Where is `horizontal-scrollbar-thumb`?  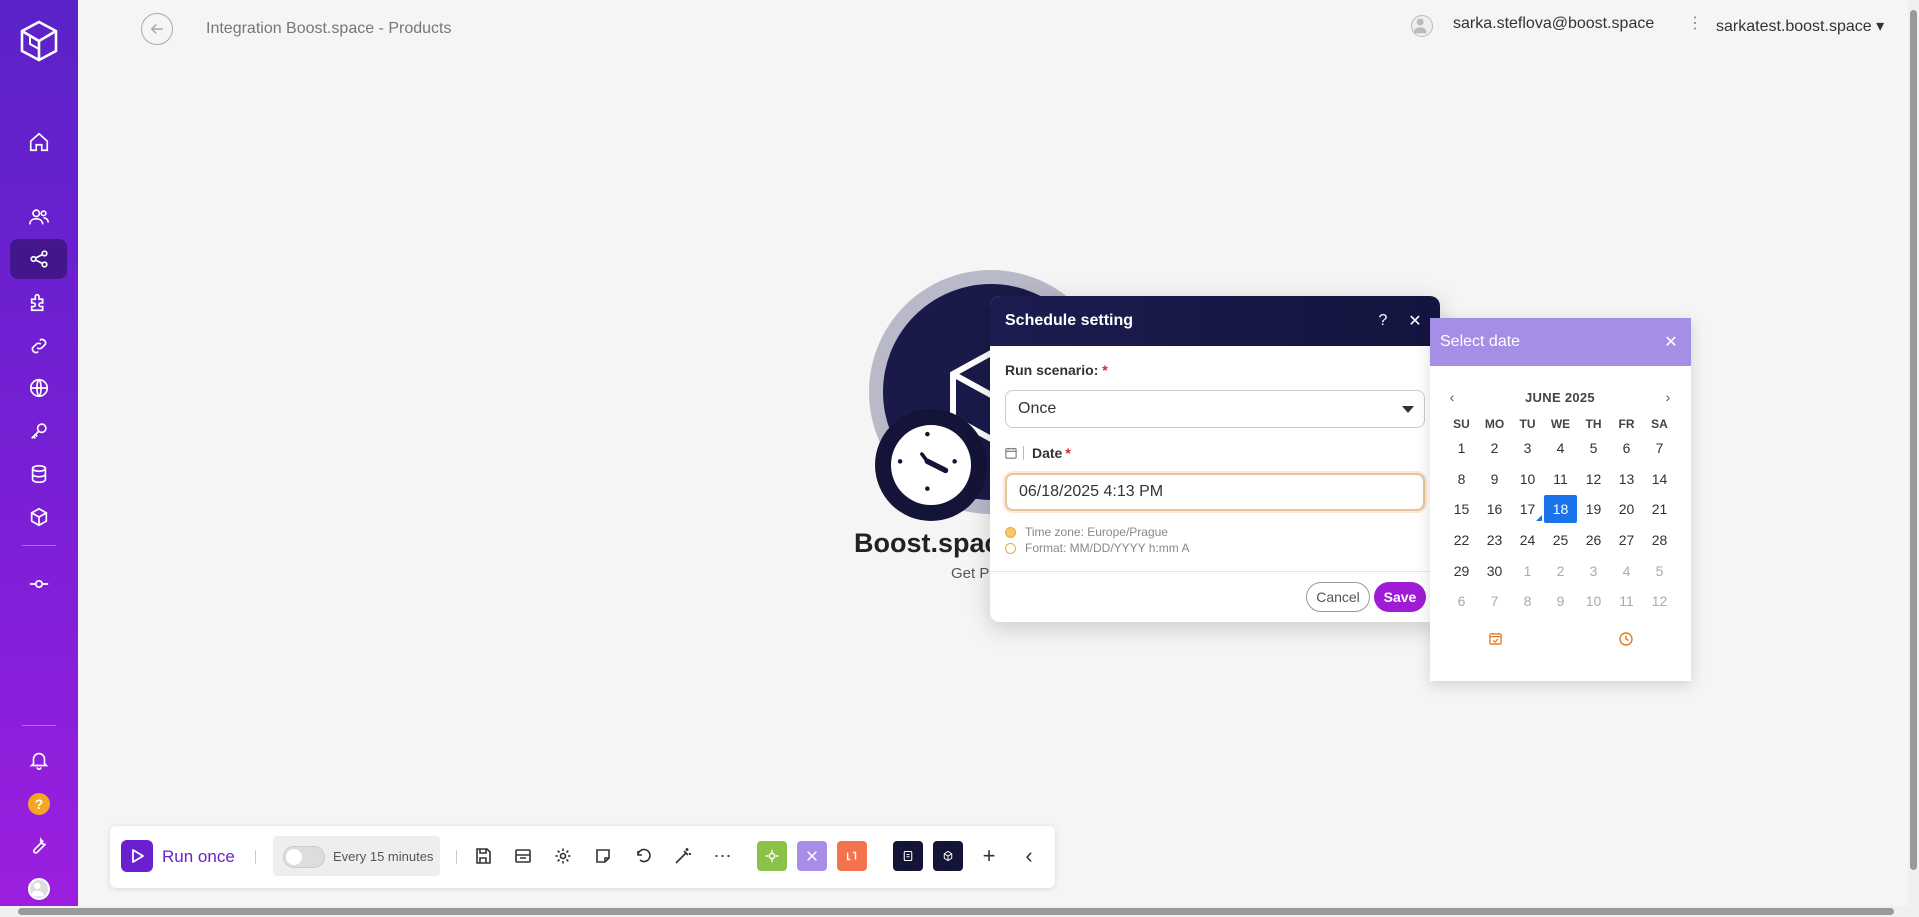 horizontal-scrollbar-thumb is located at coordinates (956, 911).